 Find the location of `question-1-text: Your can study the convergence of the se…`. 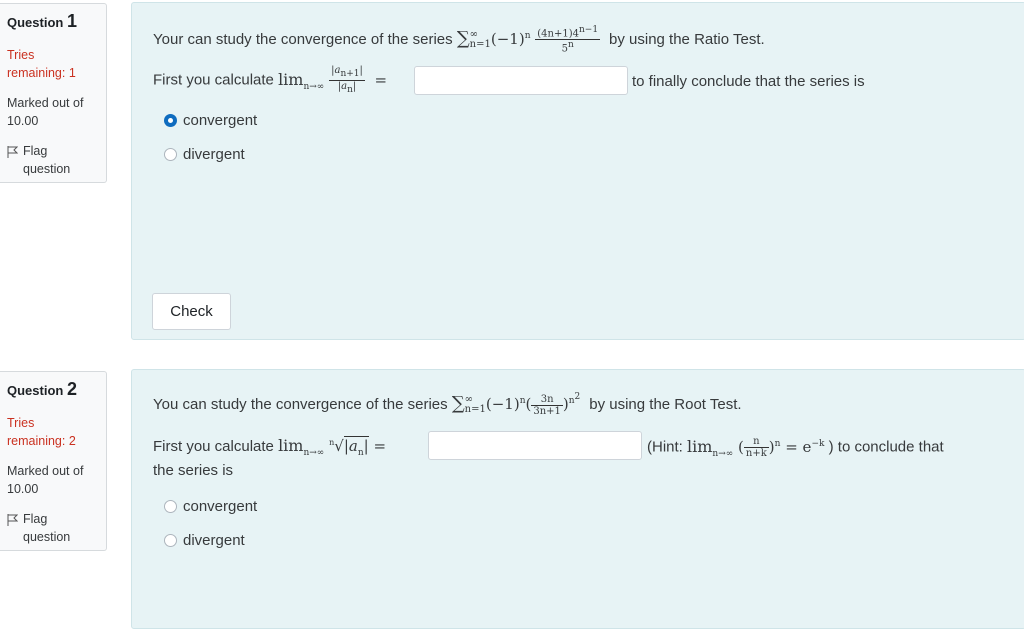

question-1-text: Your can study the convergence of the se… is located at coordinates (459, 40).